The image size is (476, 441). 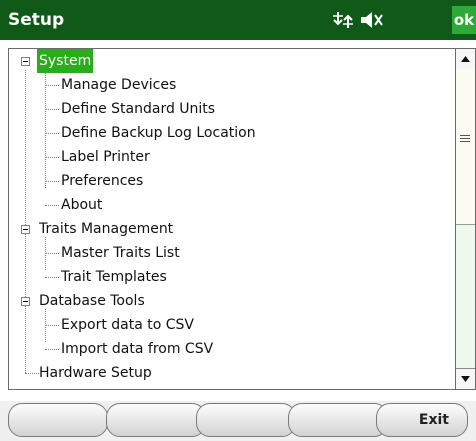 I want to click on softkey-bar: Exit, so click(x=238, y=421).